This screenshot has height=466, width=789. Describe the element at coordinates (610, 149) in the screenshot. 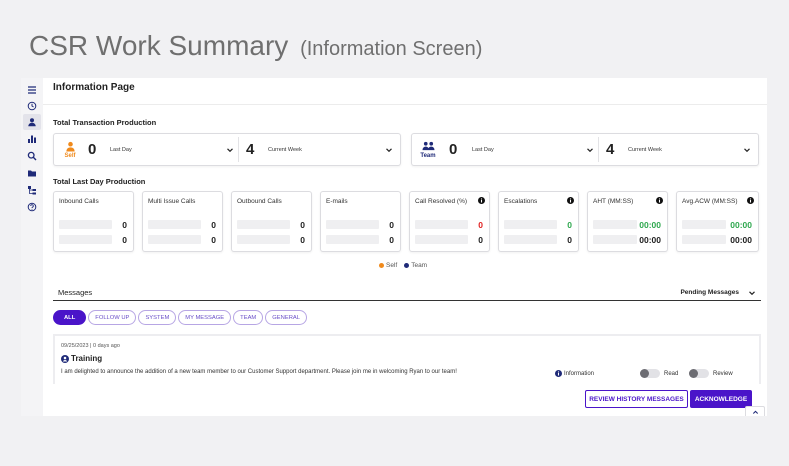

I see `team-week-value: 4` at that location.